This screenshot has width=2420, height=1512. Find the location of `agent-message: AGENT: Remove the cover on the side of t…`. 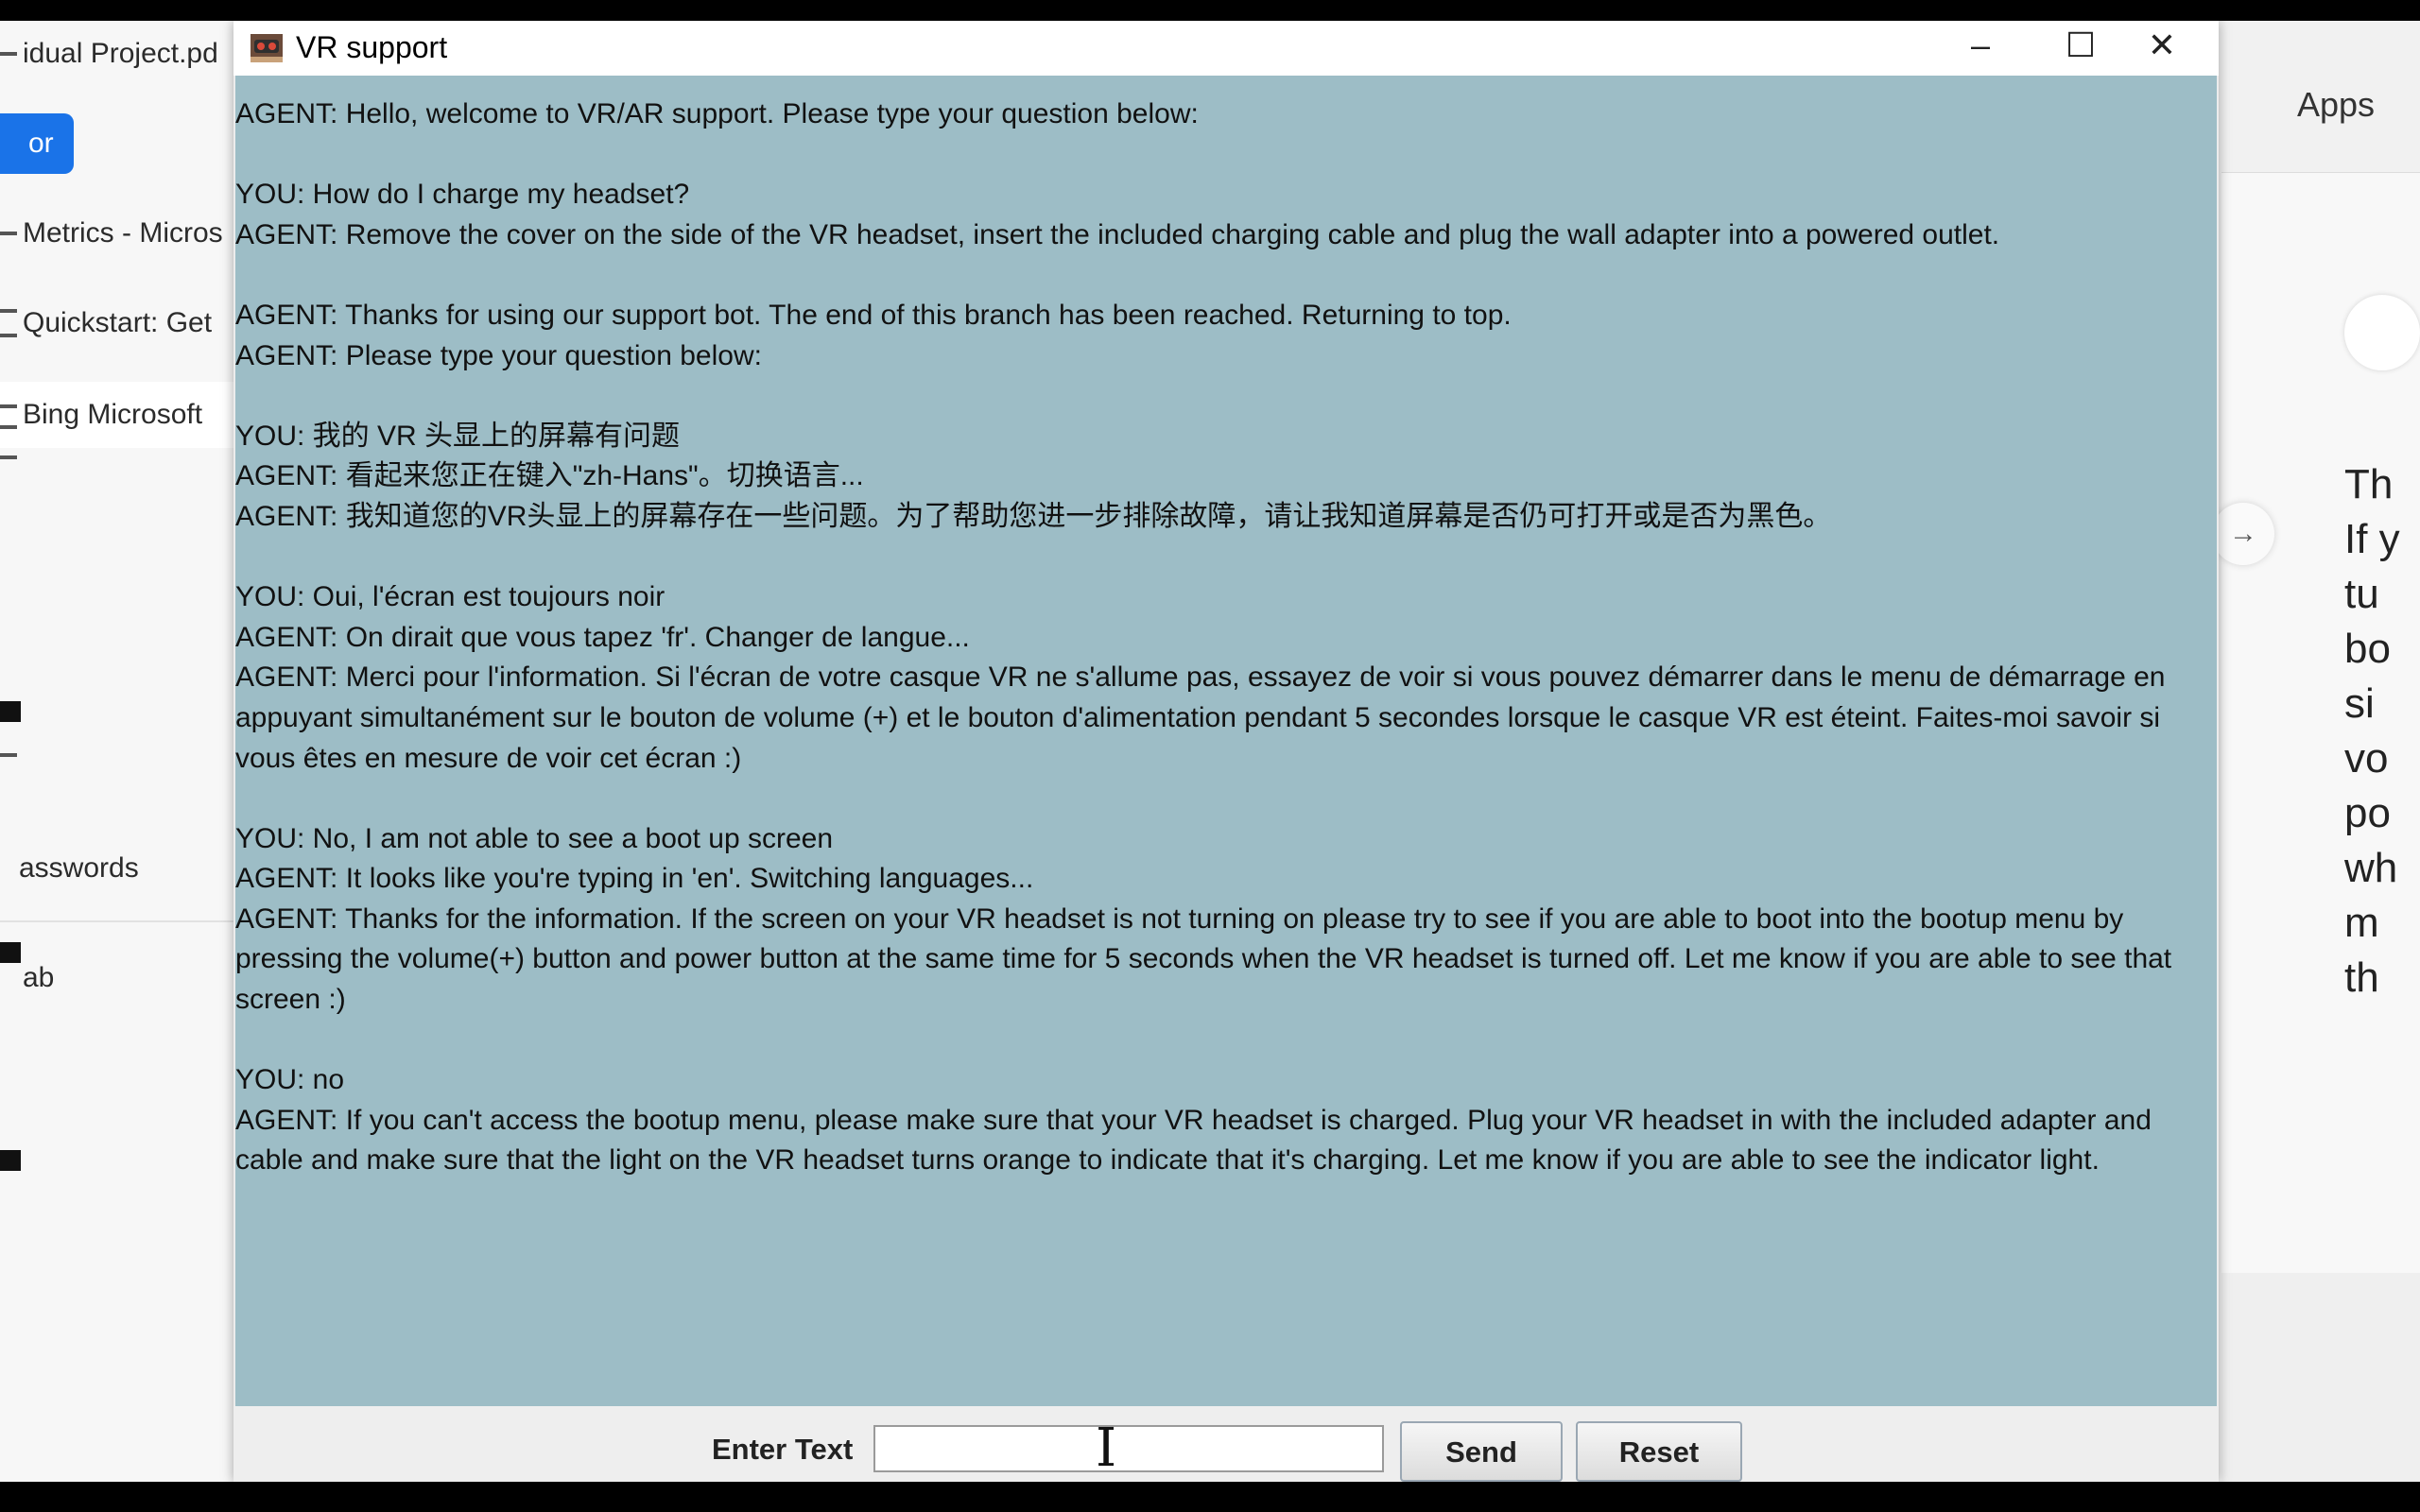

agent-message: AGENT: Remove the cover on the side of t… is located at coordinates (1117, 234).